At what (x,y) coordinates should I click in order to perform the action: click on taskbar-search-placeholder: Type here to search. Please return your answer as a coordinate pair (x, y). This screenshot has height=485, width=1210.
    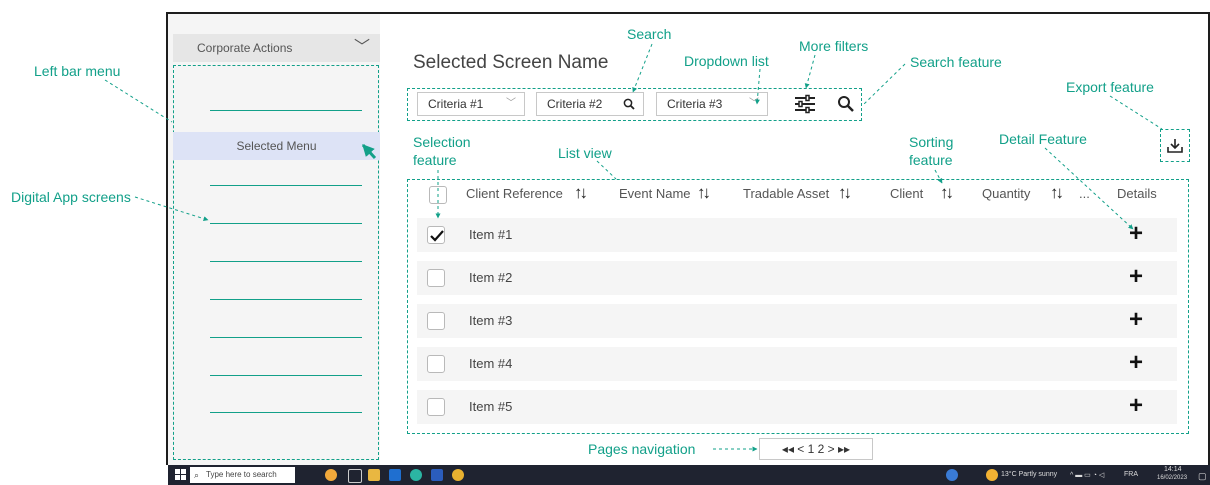
    Looking at the image, I should click on (241, 474).